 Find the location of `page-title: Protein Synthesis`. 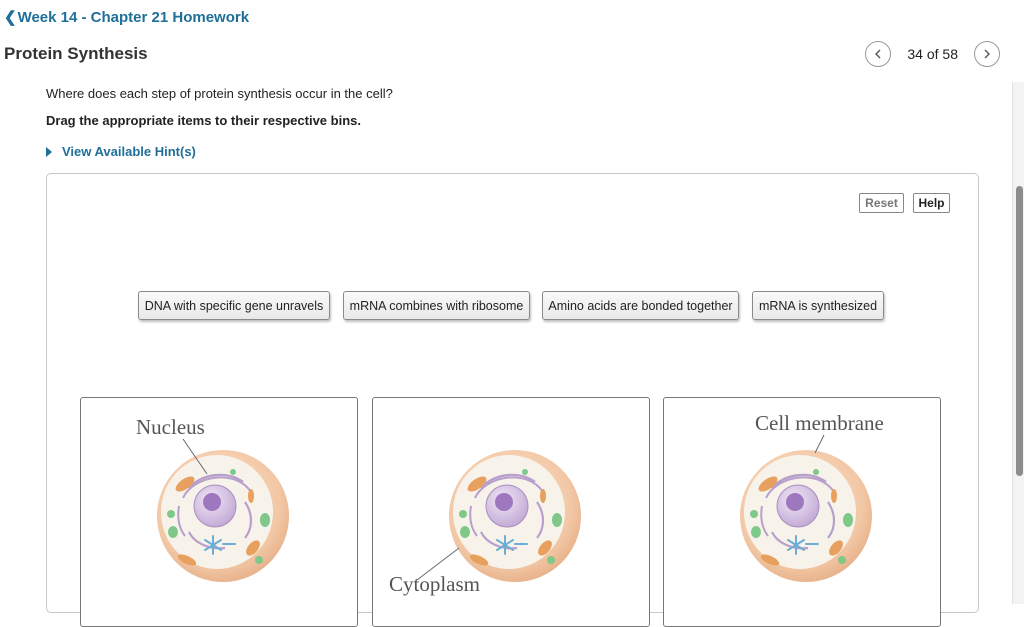

page-title: Protein Synthesis is located at coordinates (76, 53).